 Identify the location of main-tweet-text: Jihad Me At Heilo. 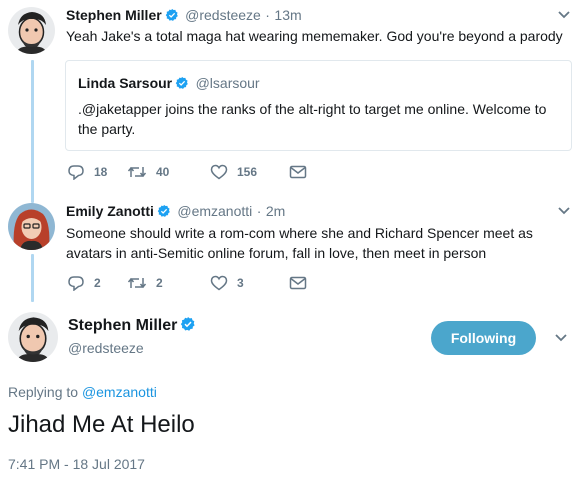
(101, 424).